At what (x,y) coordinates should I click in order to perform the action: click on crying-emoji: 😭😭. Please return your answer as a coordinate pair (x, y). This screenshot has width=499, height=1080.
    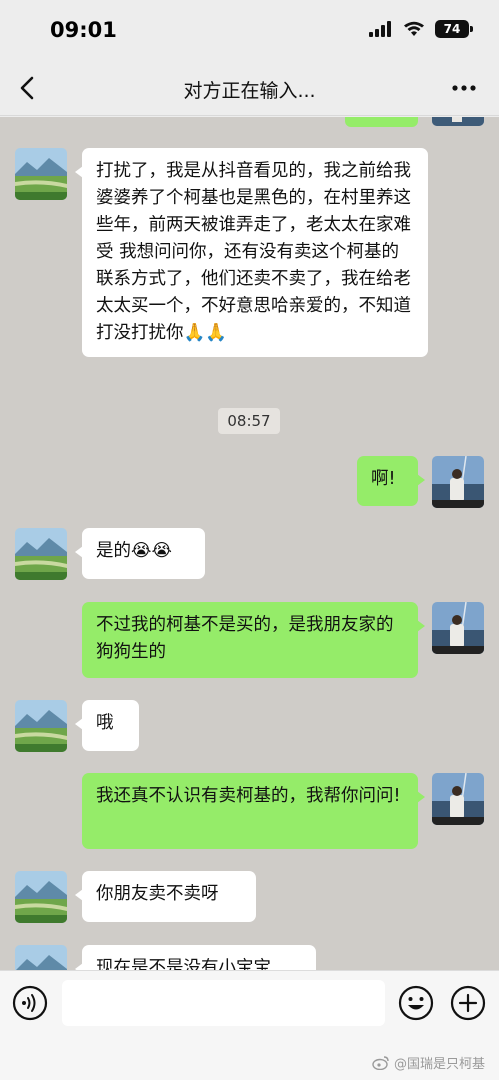
    Looking at the image, I should click on (151, 551).